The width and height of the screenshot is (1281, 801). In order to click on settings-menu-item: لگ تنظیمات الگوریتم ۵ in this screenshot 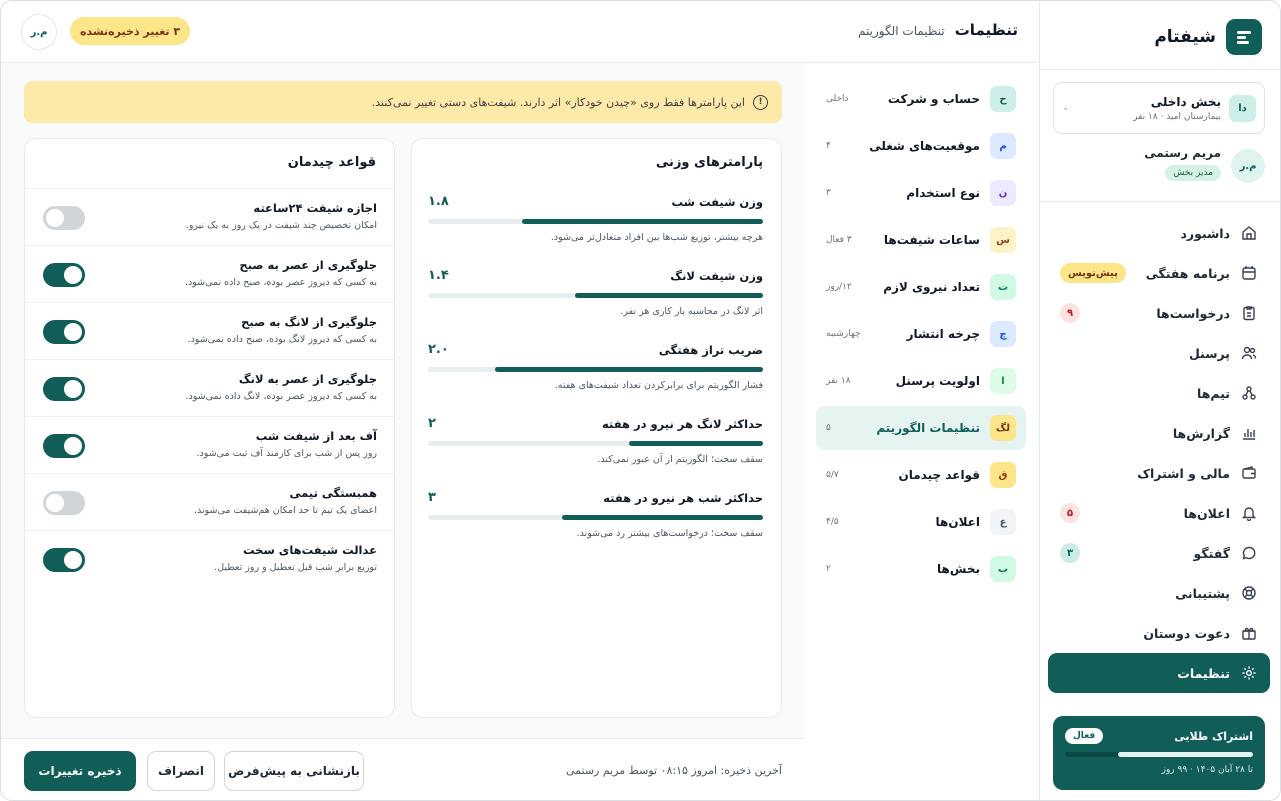, I will do `click(921, 428)`.